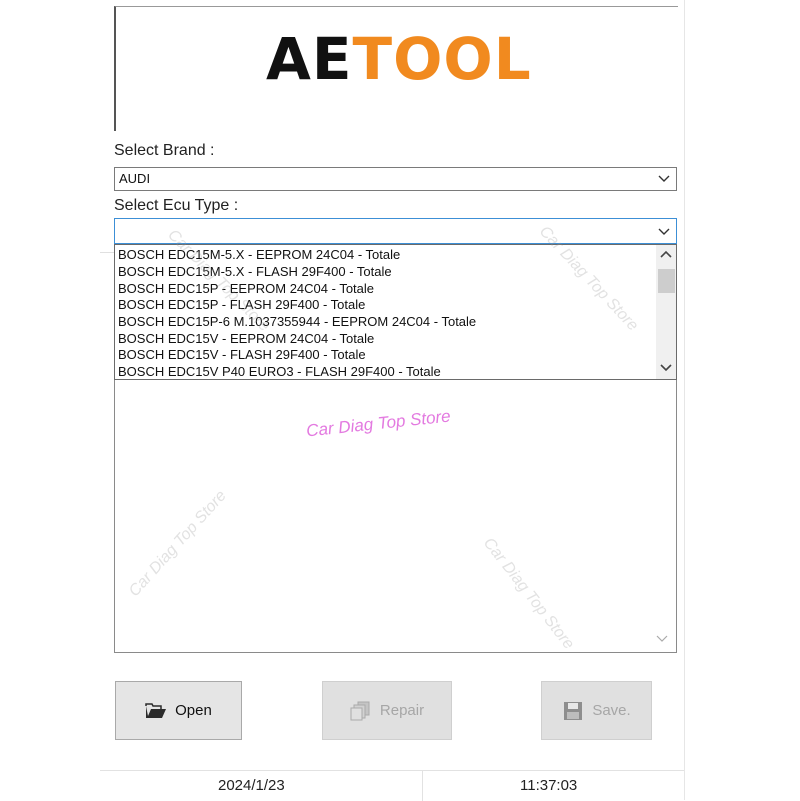 This screenshot has width=800, height=801. I want to click on copy-pages-icon, so click(360, 710).